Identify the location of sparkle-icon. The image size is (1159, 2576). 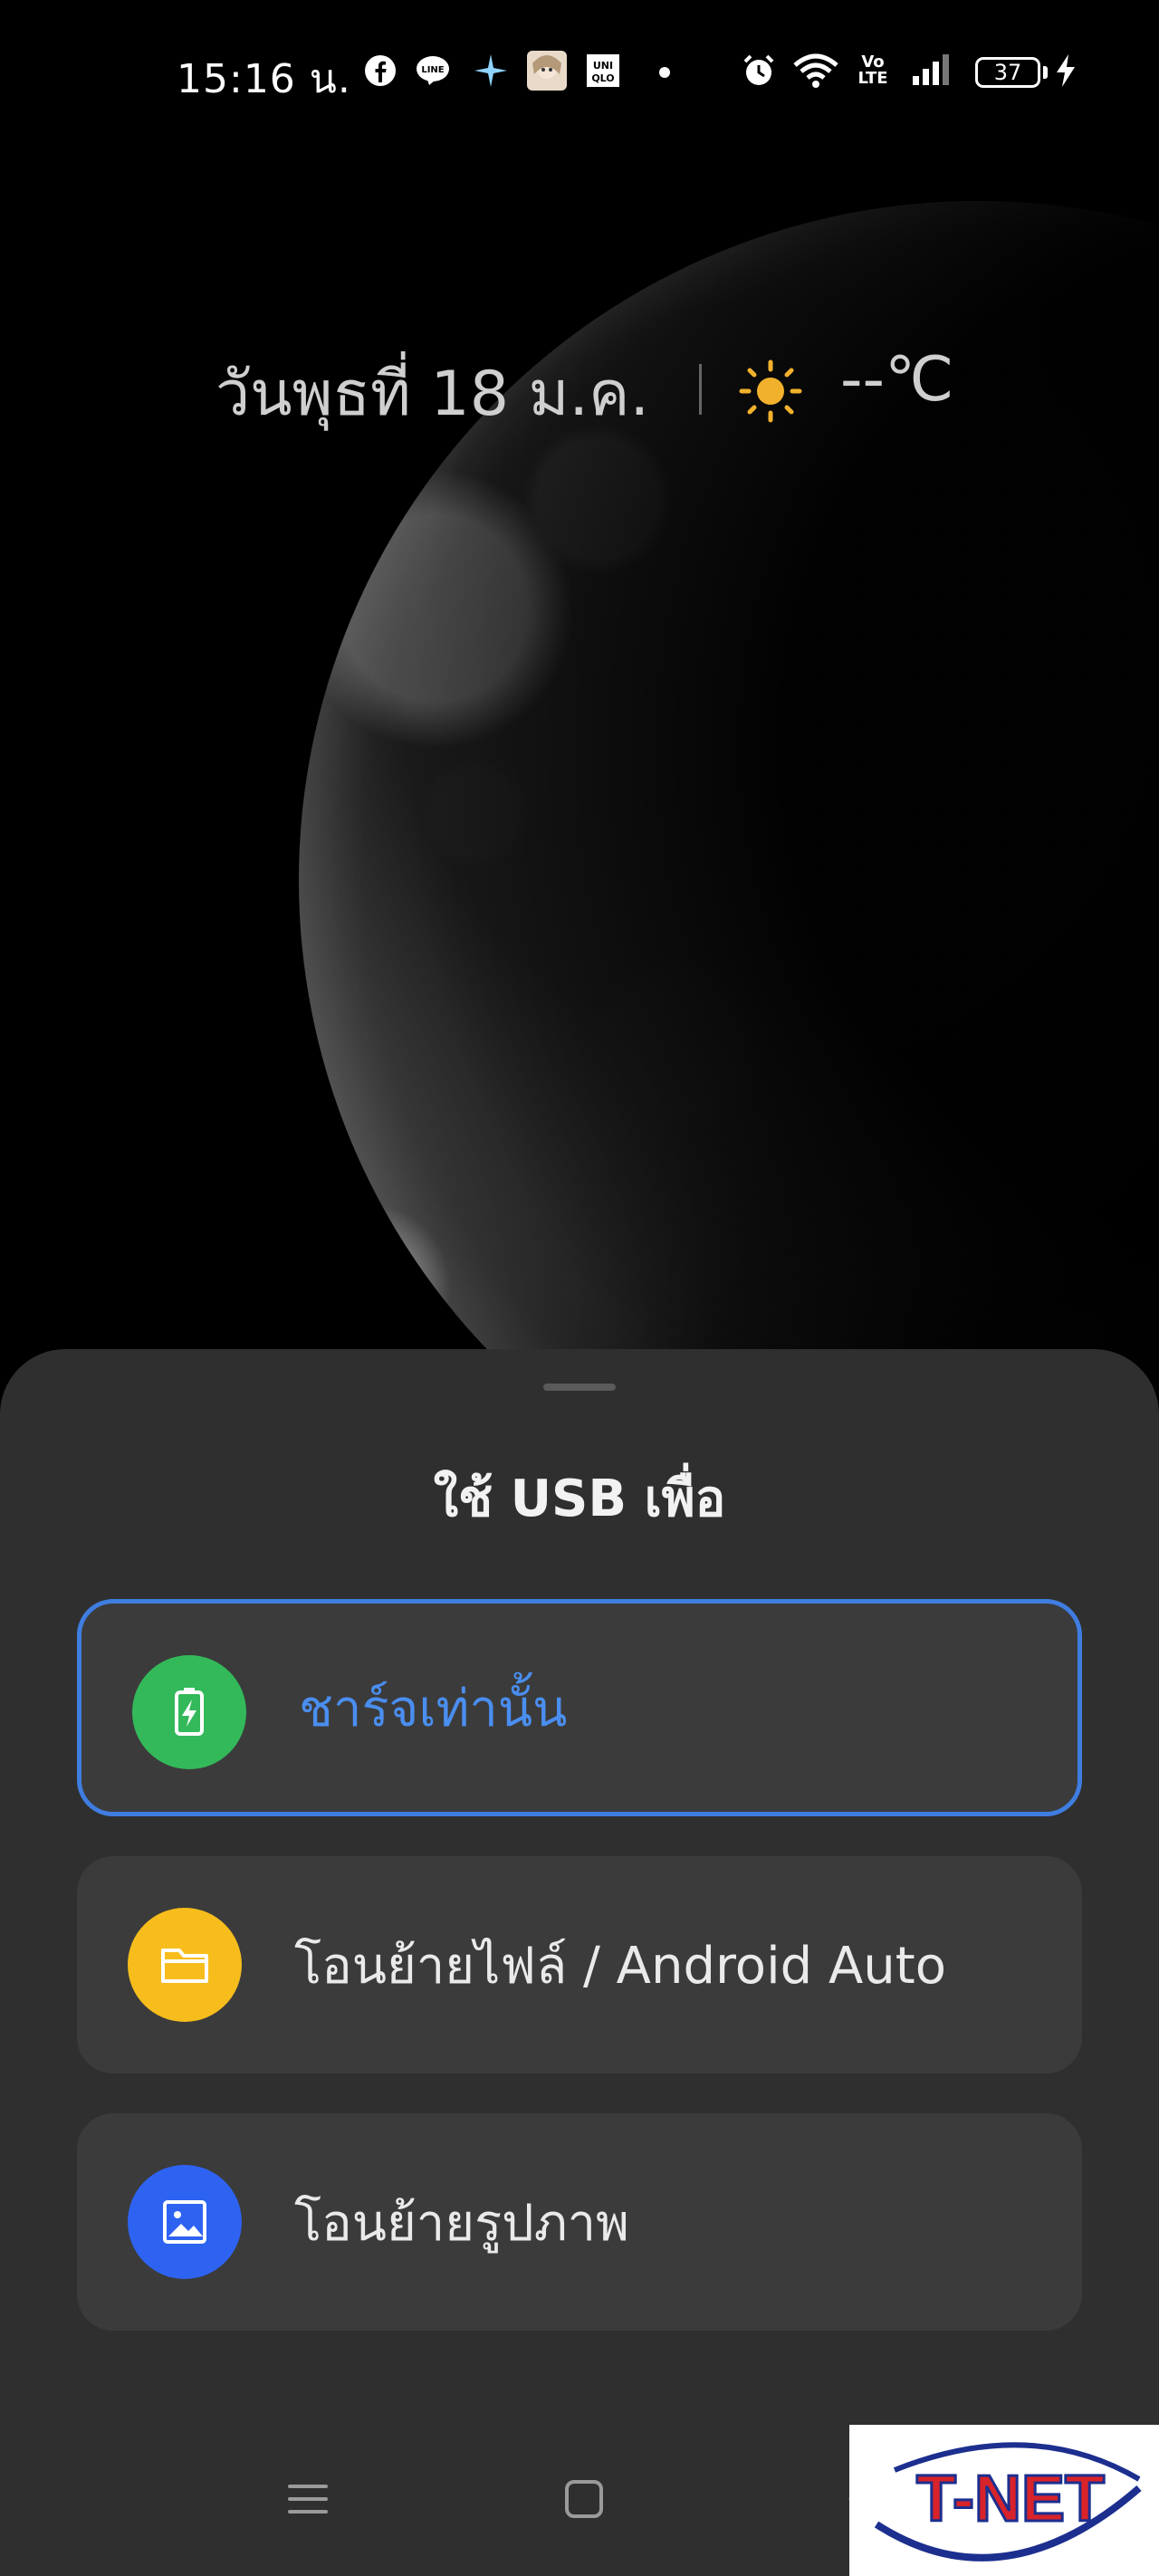
(491, 70).